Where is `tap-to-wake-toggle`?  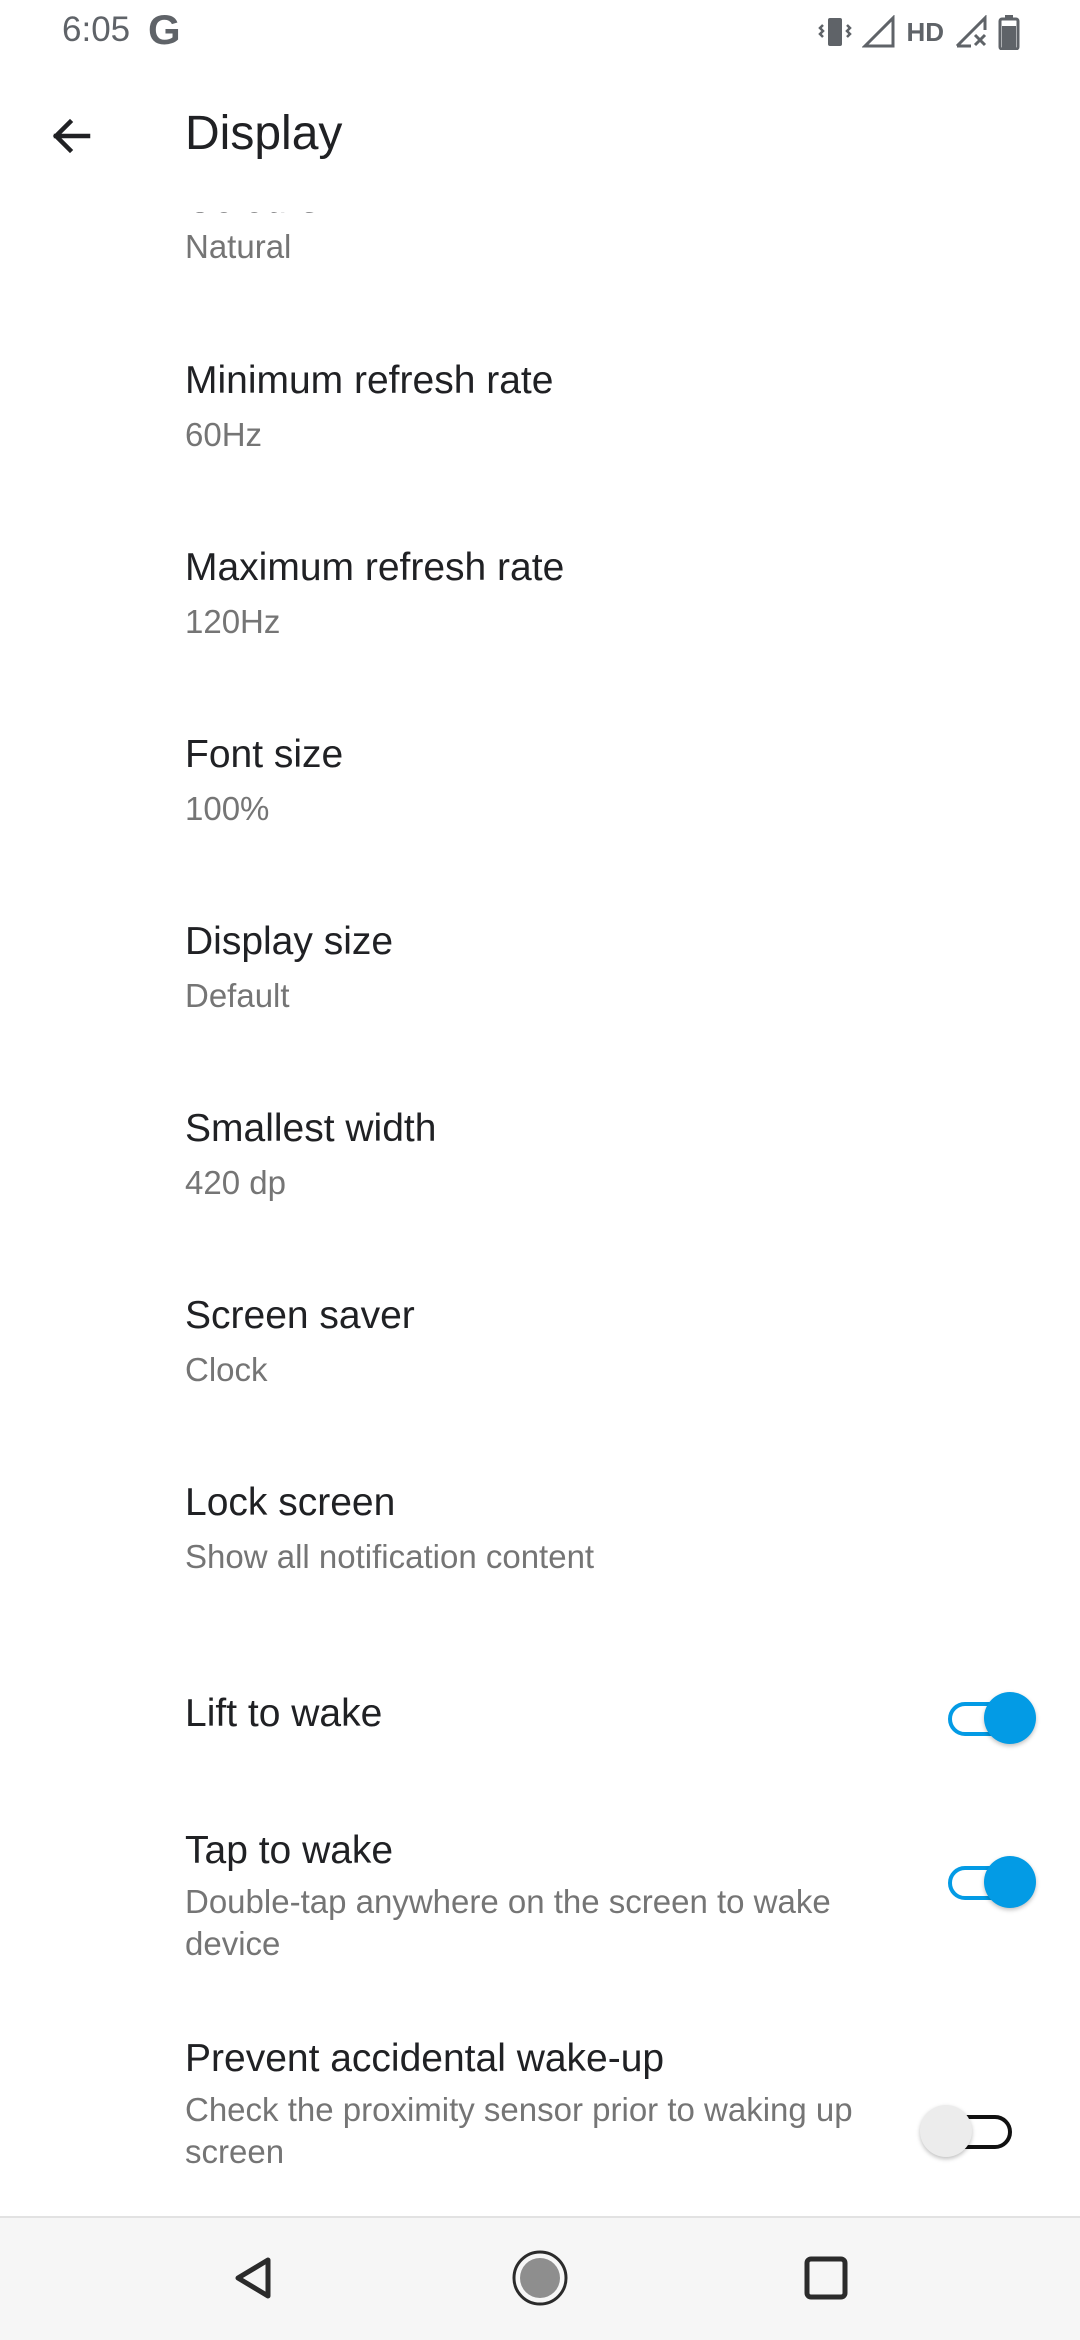
tap-to-wake-toggle is located at coordinates (990, 1882).